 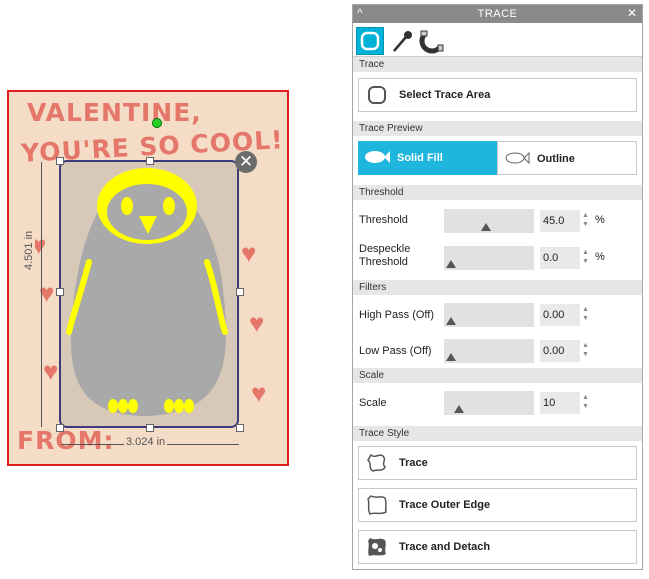 I want to click on high-pass-slider, so click(x=489, y=315).